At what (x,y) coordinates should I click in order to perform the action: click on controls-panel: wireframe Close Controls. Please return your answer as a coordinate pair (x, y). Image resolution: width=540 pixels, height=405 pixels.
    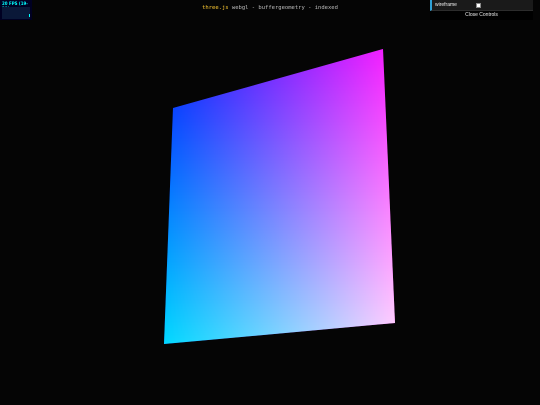
    Looking at the image, I should click on (481, 10).